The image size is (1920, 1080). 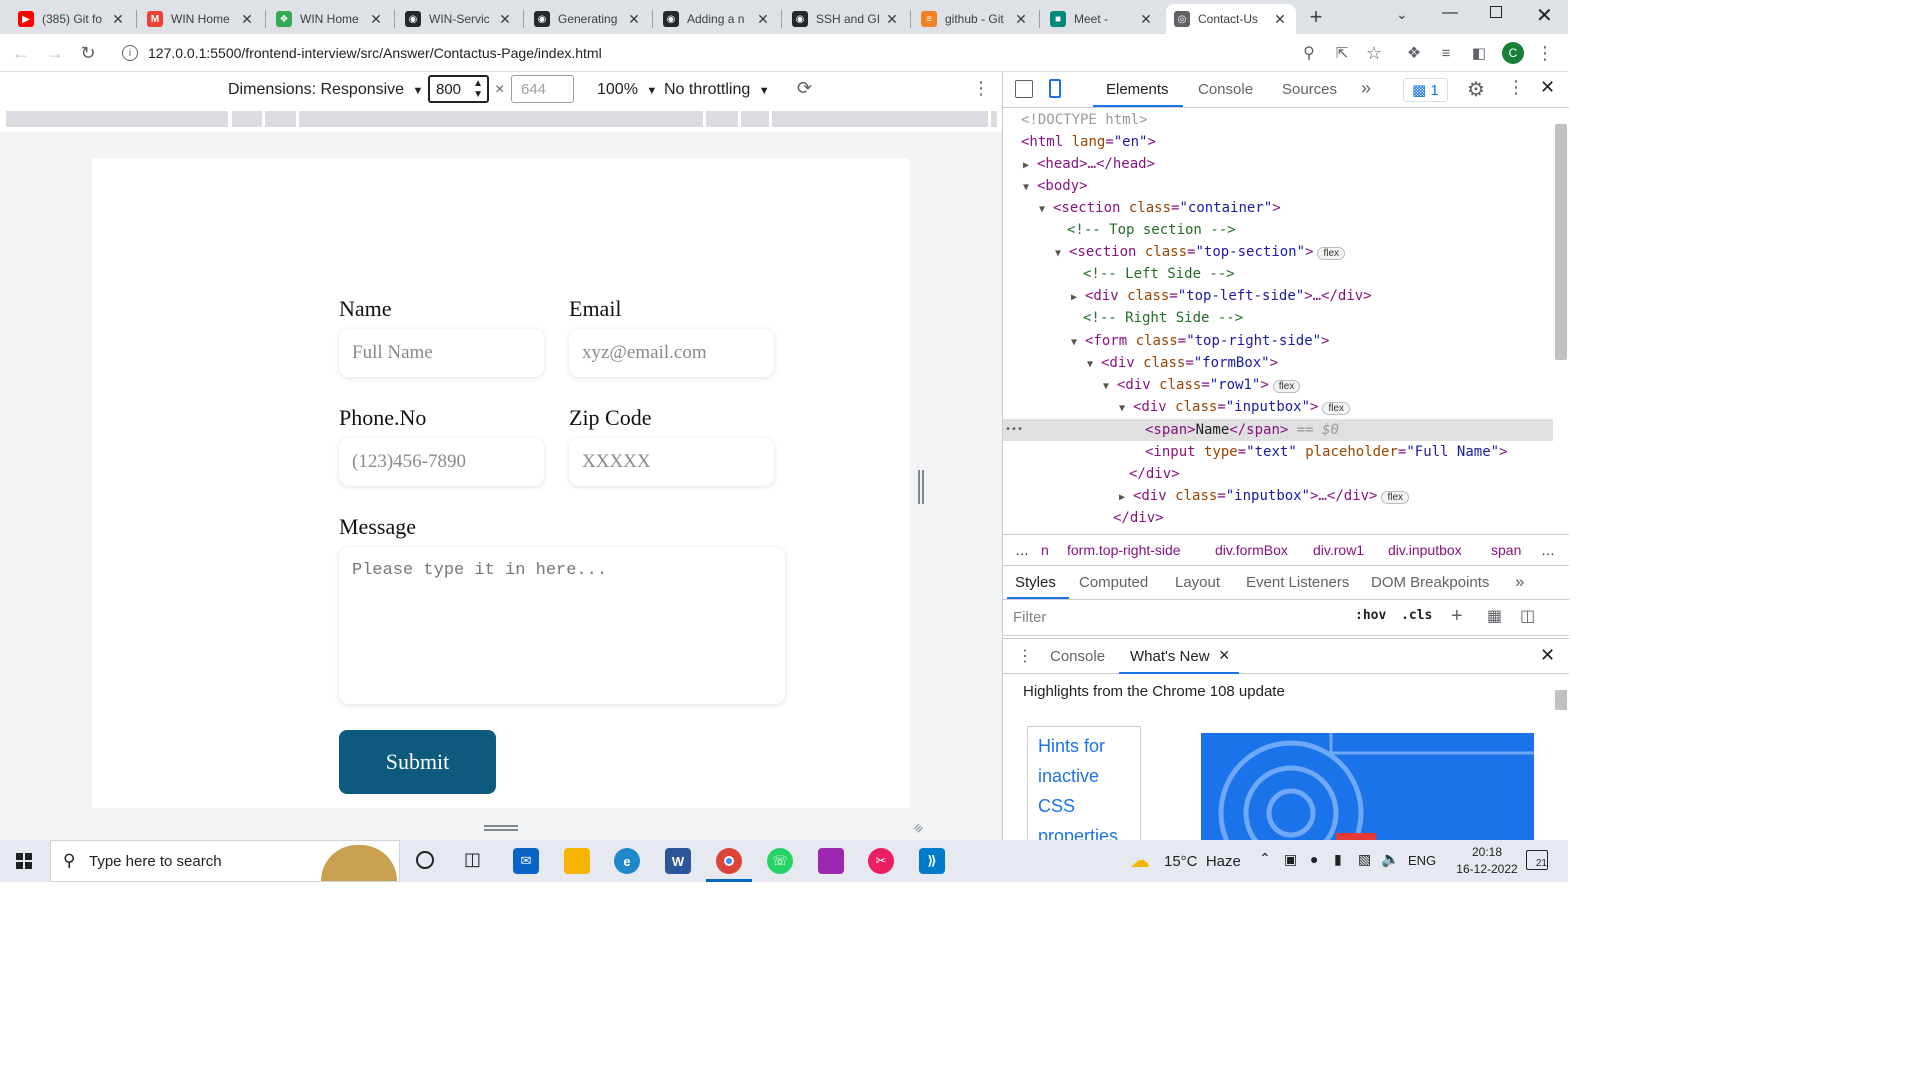 I want to click on close-whats-new-icon: ×, so click(x=1224, y=655).